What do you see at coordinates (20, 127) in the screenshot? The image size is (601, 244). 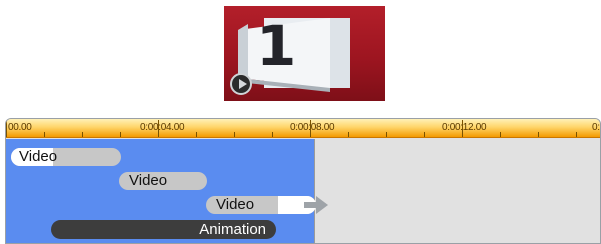 I see `ruler-label: 00.00` at bounding box center [20, 127].